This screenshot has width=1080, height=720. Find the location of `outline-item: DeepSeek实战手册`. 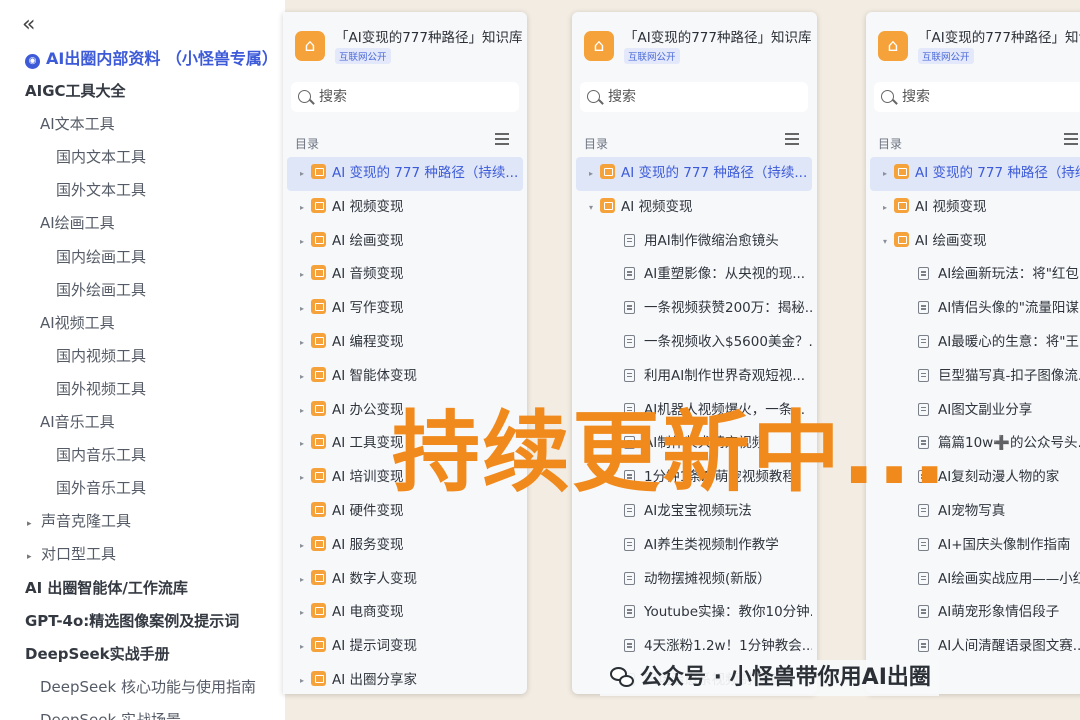

outline-item: DeepSeek实战手册 is located at coordinates (142, 654).